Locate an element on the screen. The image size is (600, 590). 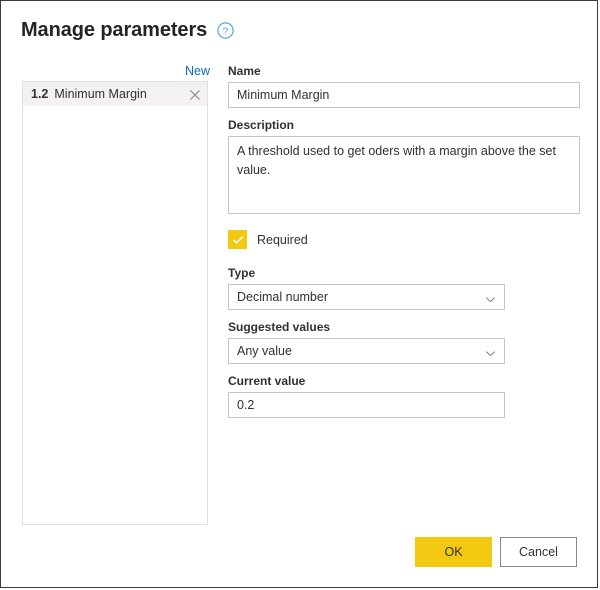
close-icon is located at coordinates (195, 94).